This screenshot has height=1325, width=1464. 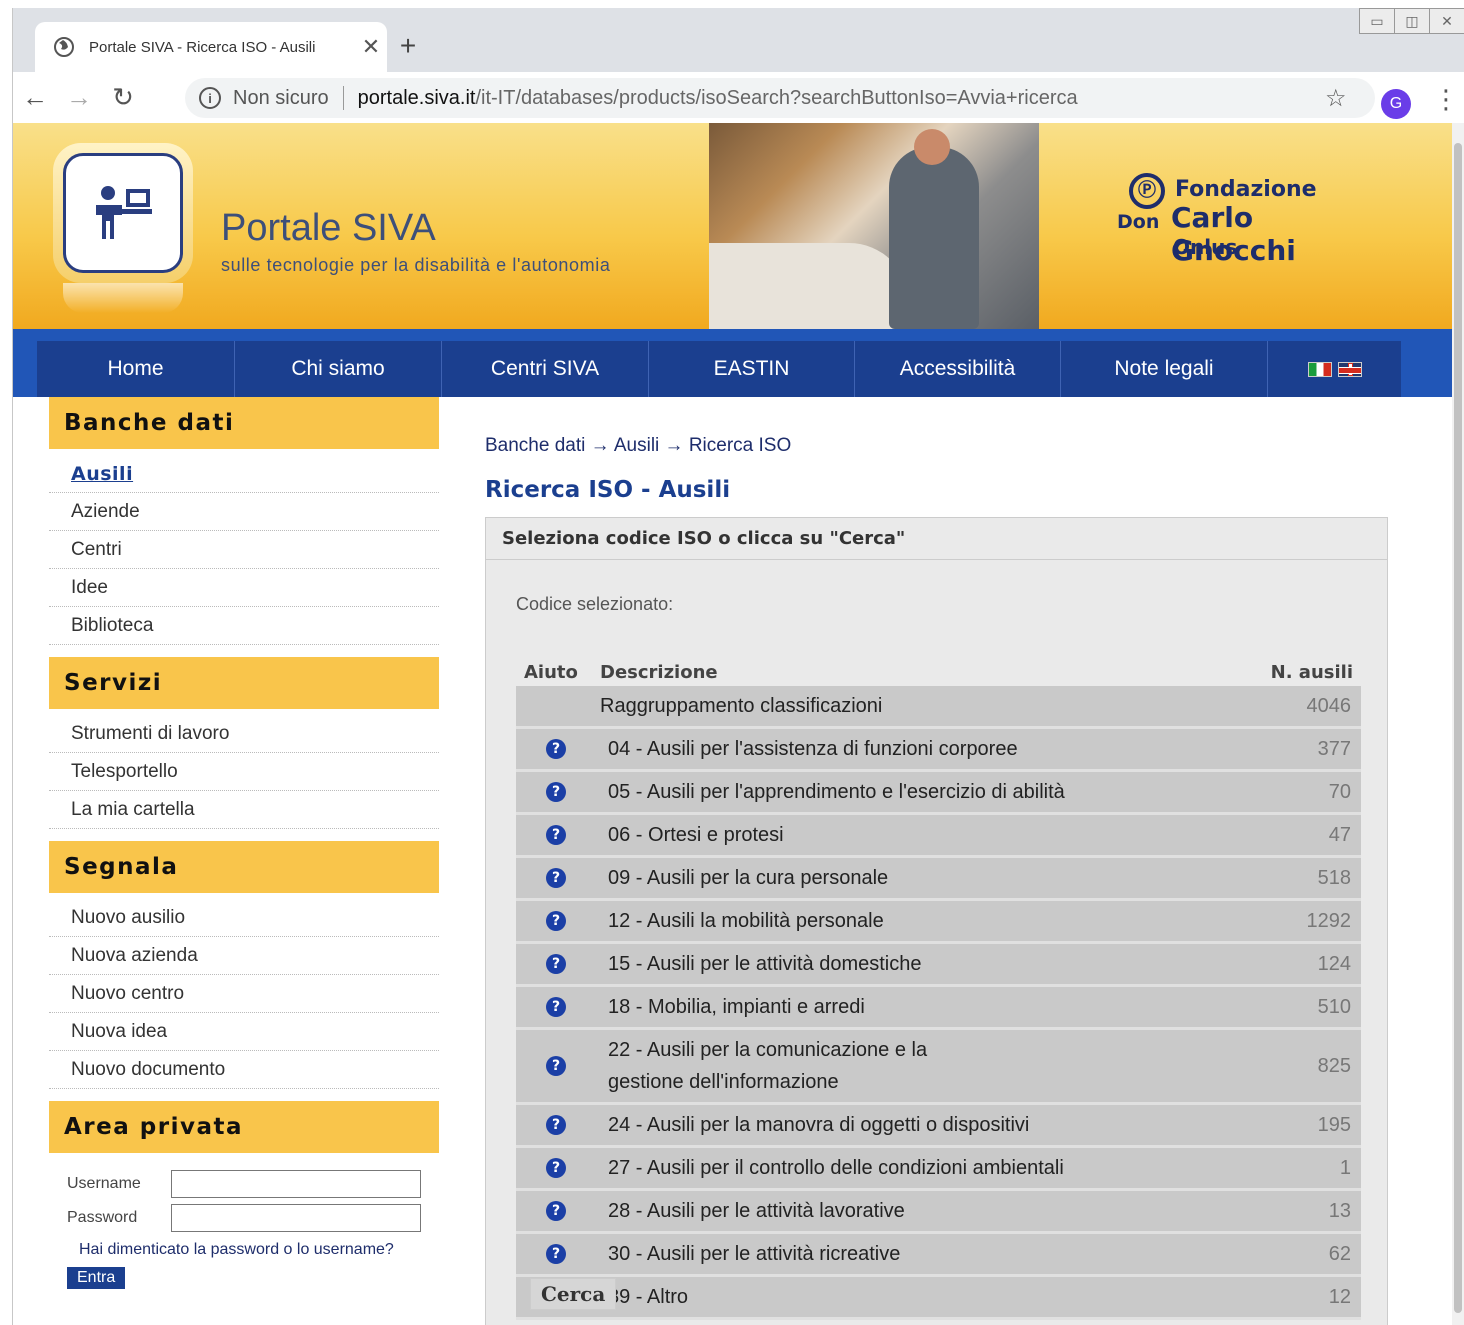 I want to click on uk-flag-icon, so click(x=1349, y=369).